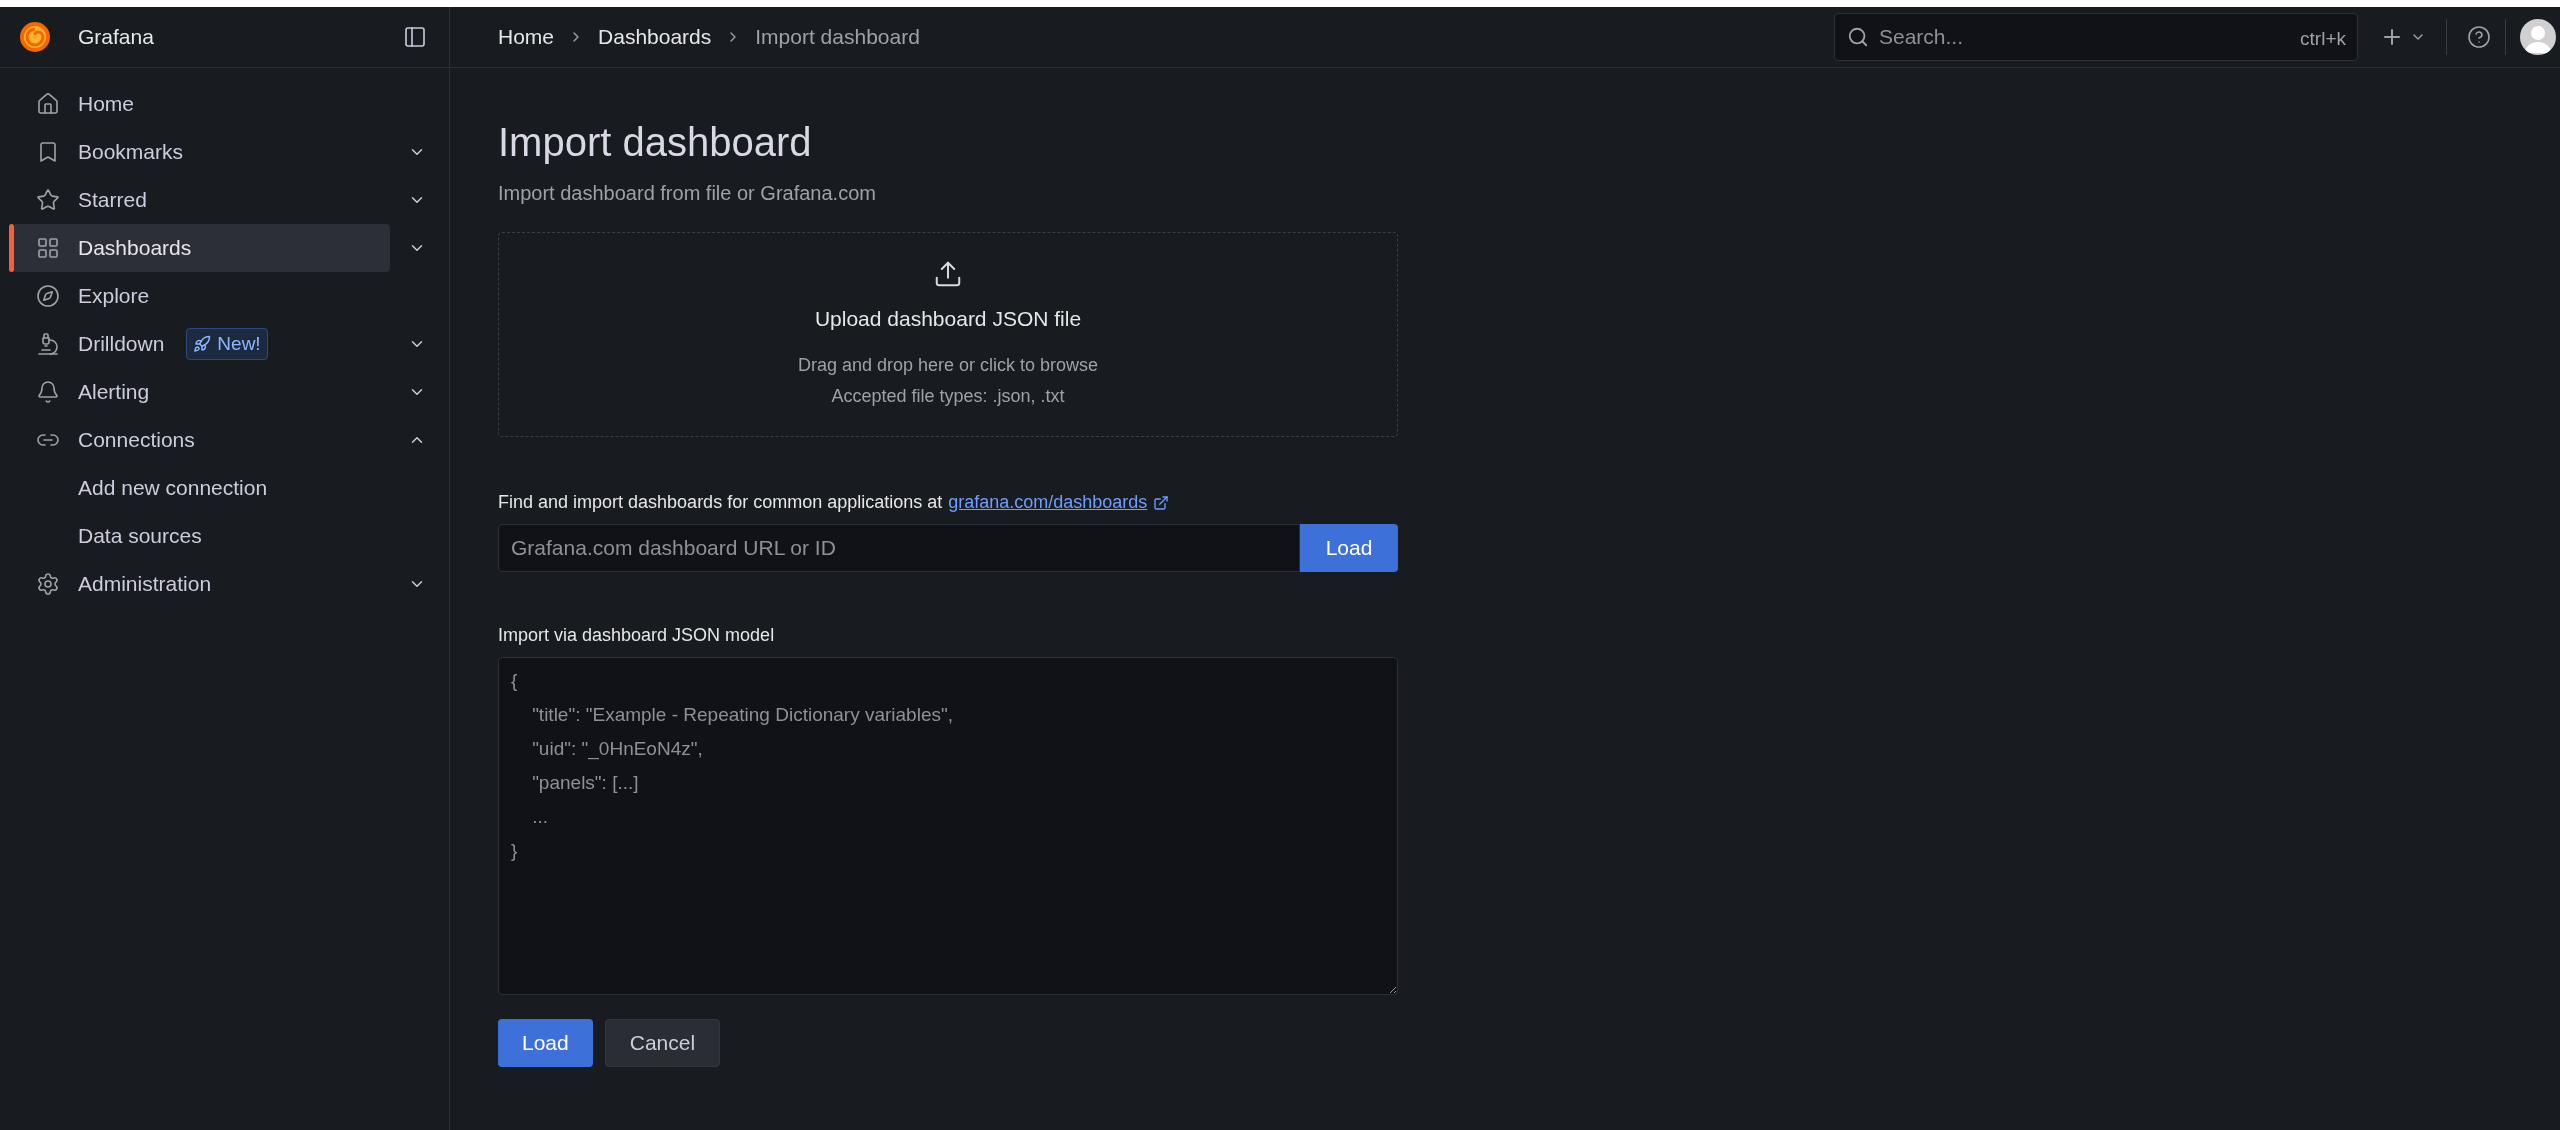 This screenshot has width=2560, height=1130. I want to click on avatar-button, so click(2538, 37).